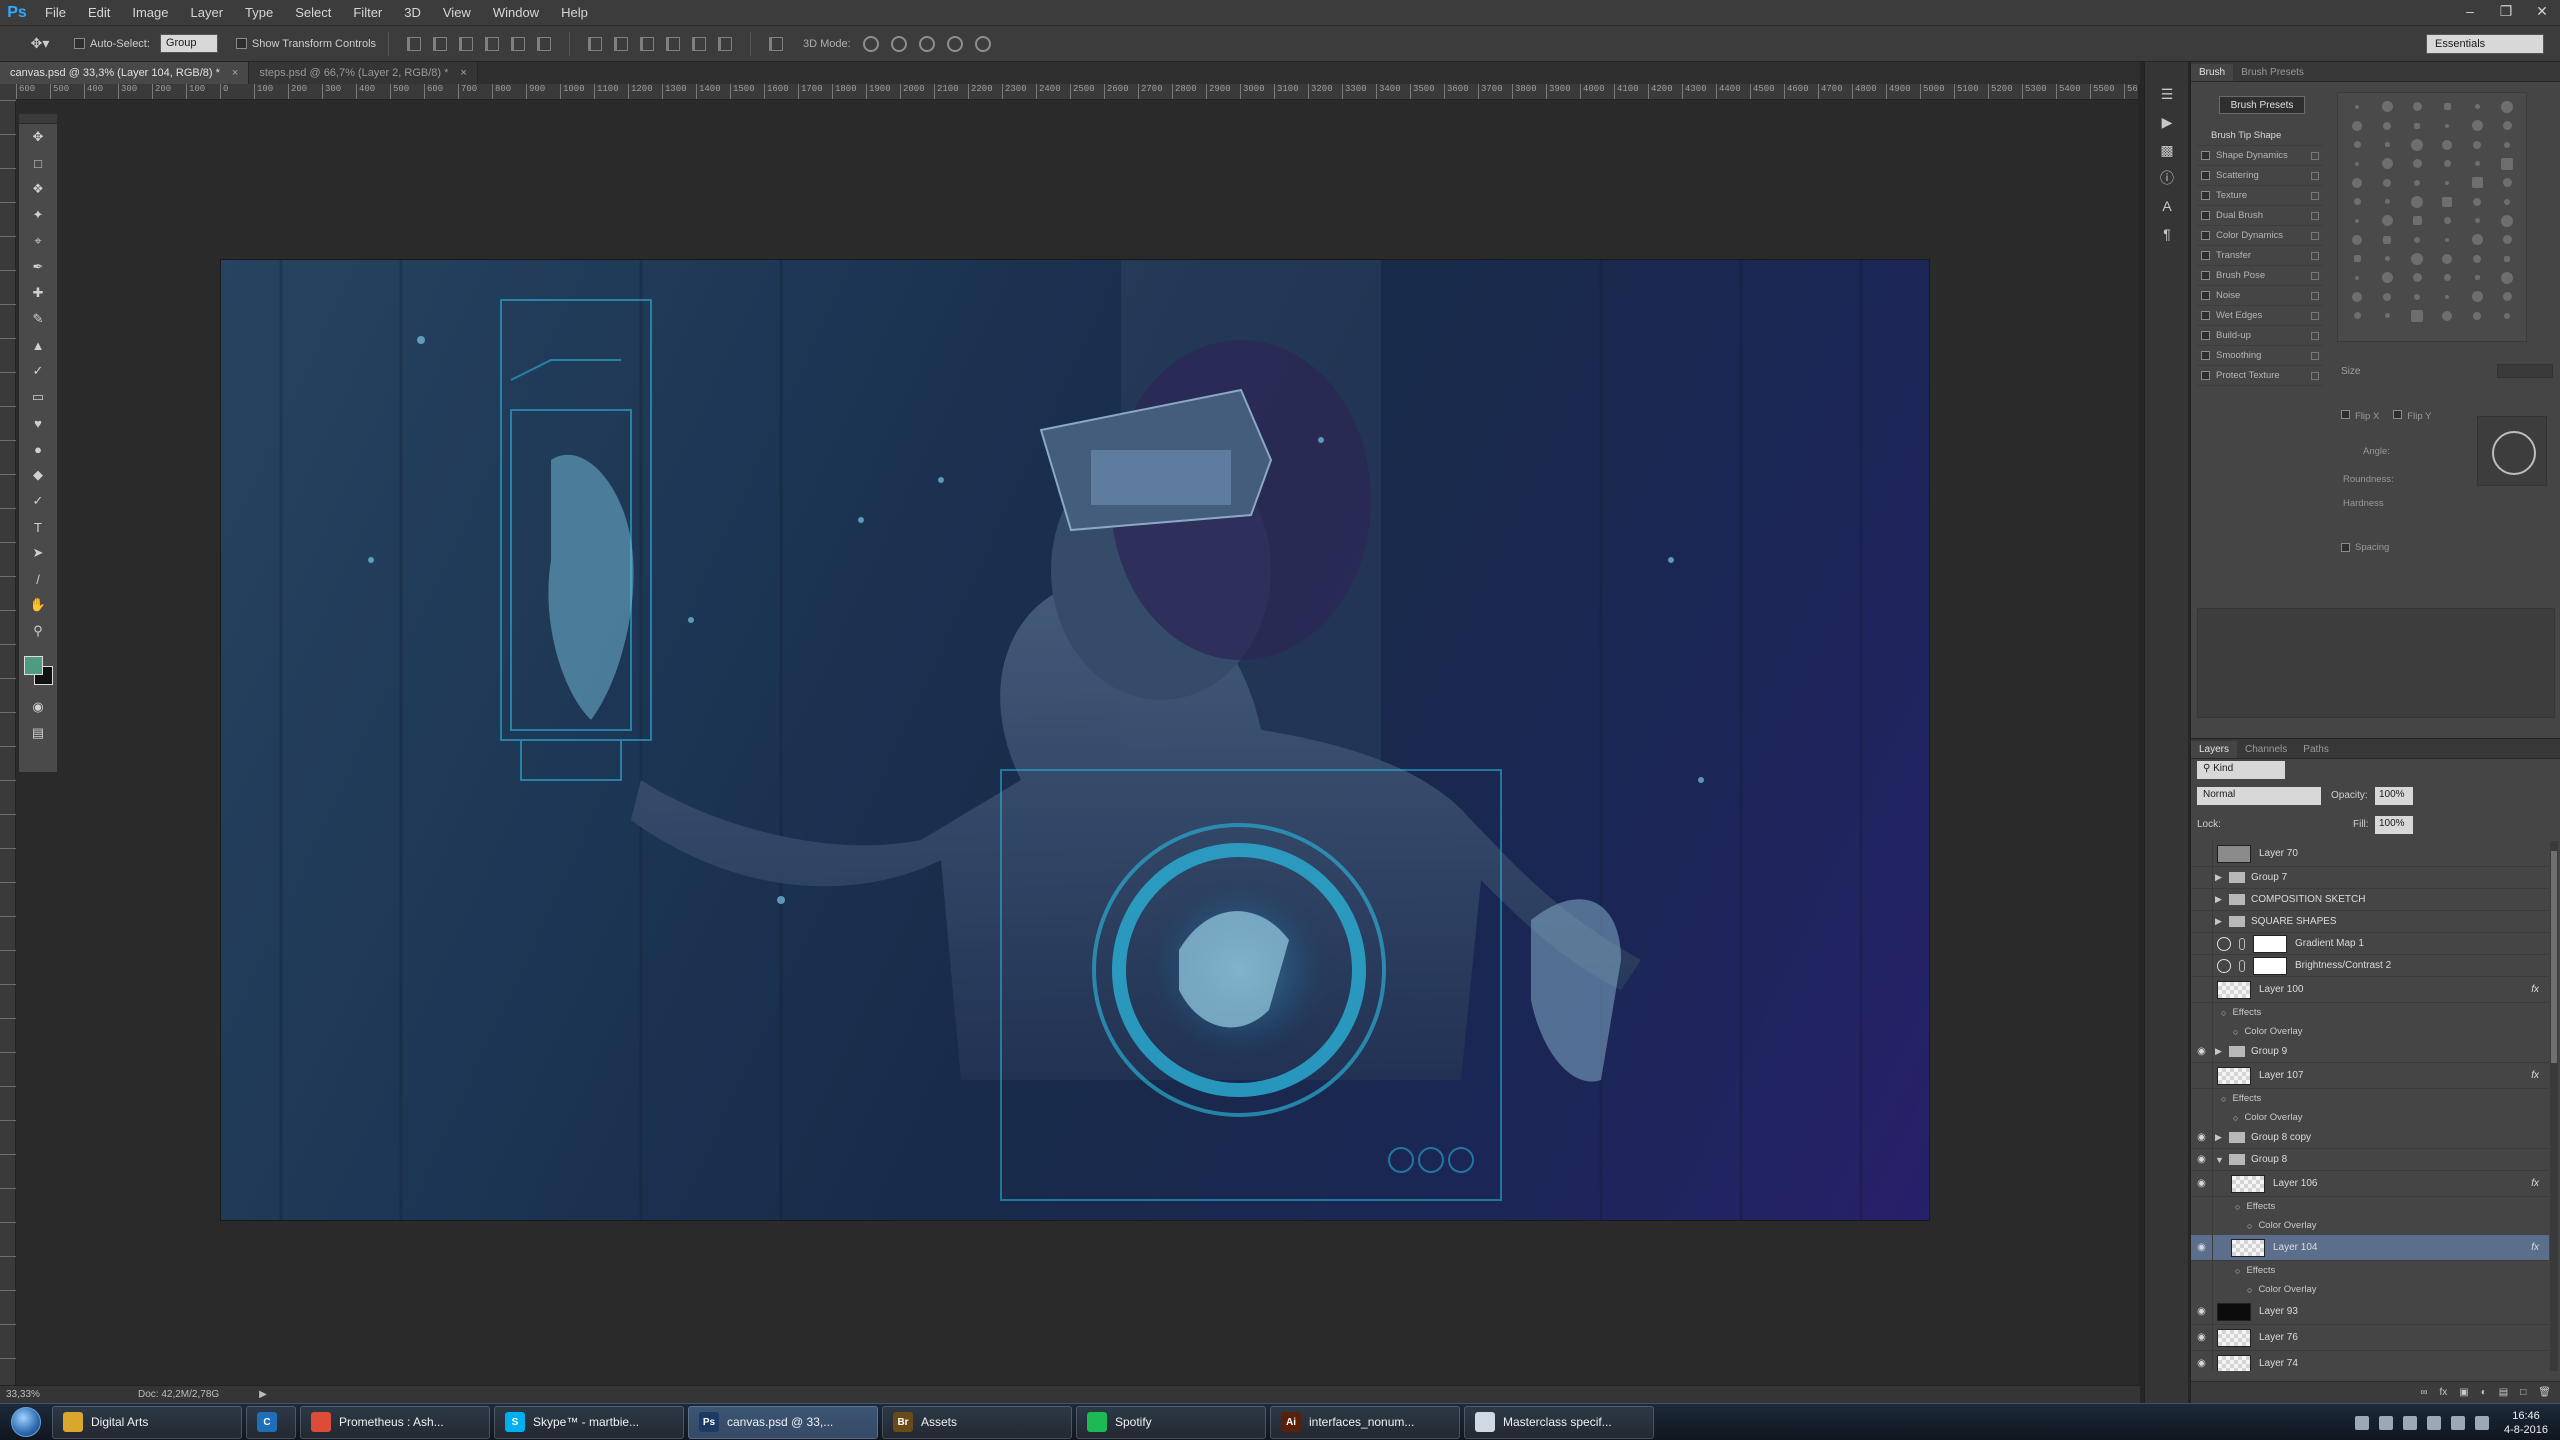 The width and height of the screenshot is (2560, 1440). Describe the element at coordinates (305, 44) in the screenshot. I see `show-transform-controls-checkbox: Show Transform Controls` at that location.